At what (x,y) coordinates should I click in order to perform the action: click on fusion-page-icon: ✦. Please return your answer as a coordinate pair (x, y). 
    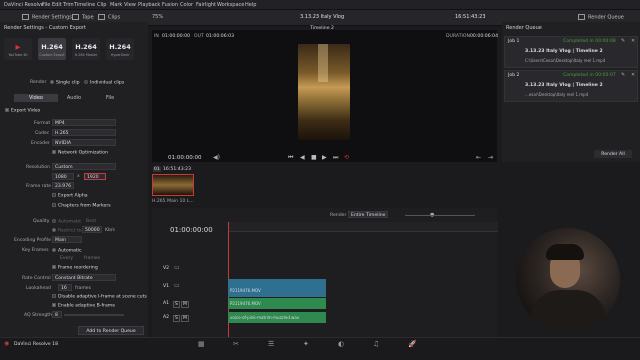
    Looking at the image, I should click on (306, 344).